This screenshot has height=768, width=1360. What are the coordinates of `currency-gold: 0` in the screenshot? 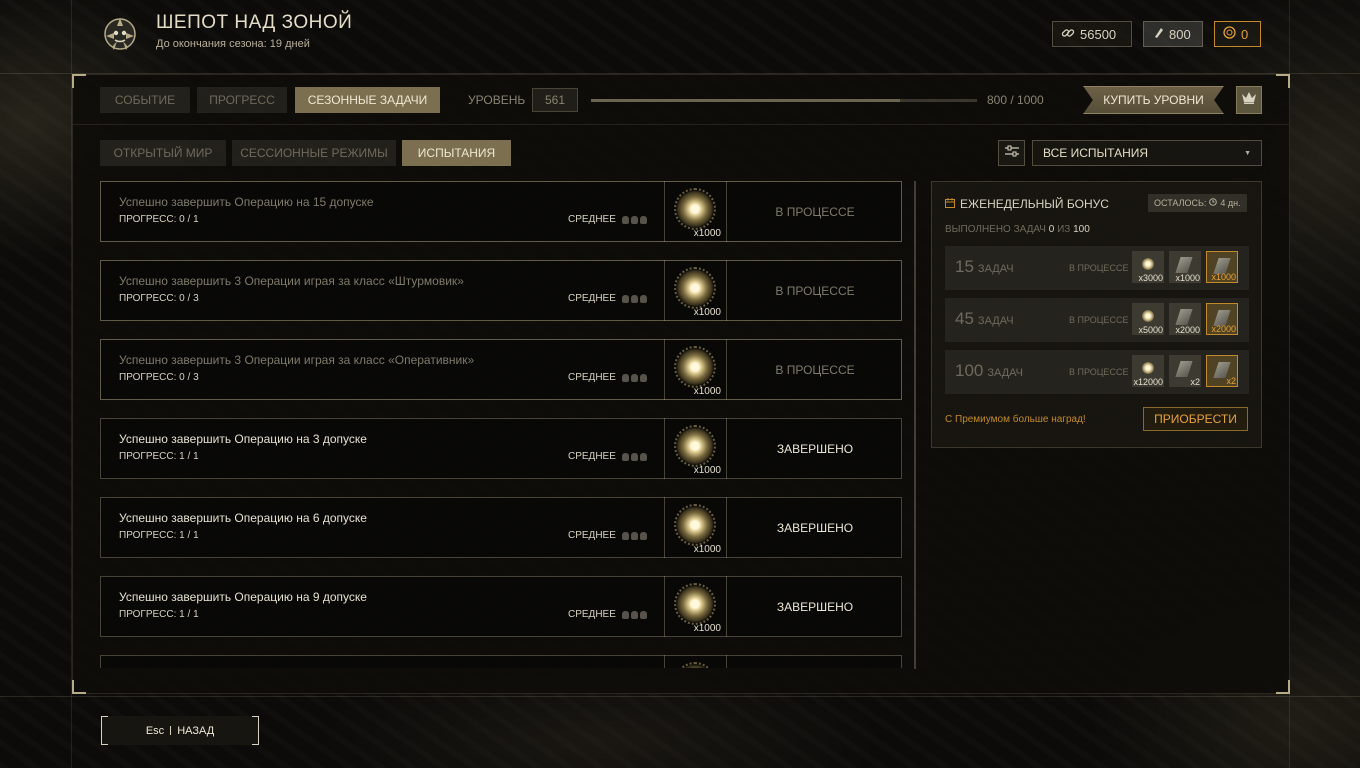 It's located at (1237, 34).